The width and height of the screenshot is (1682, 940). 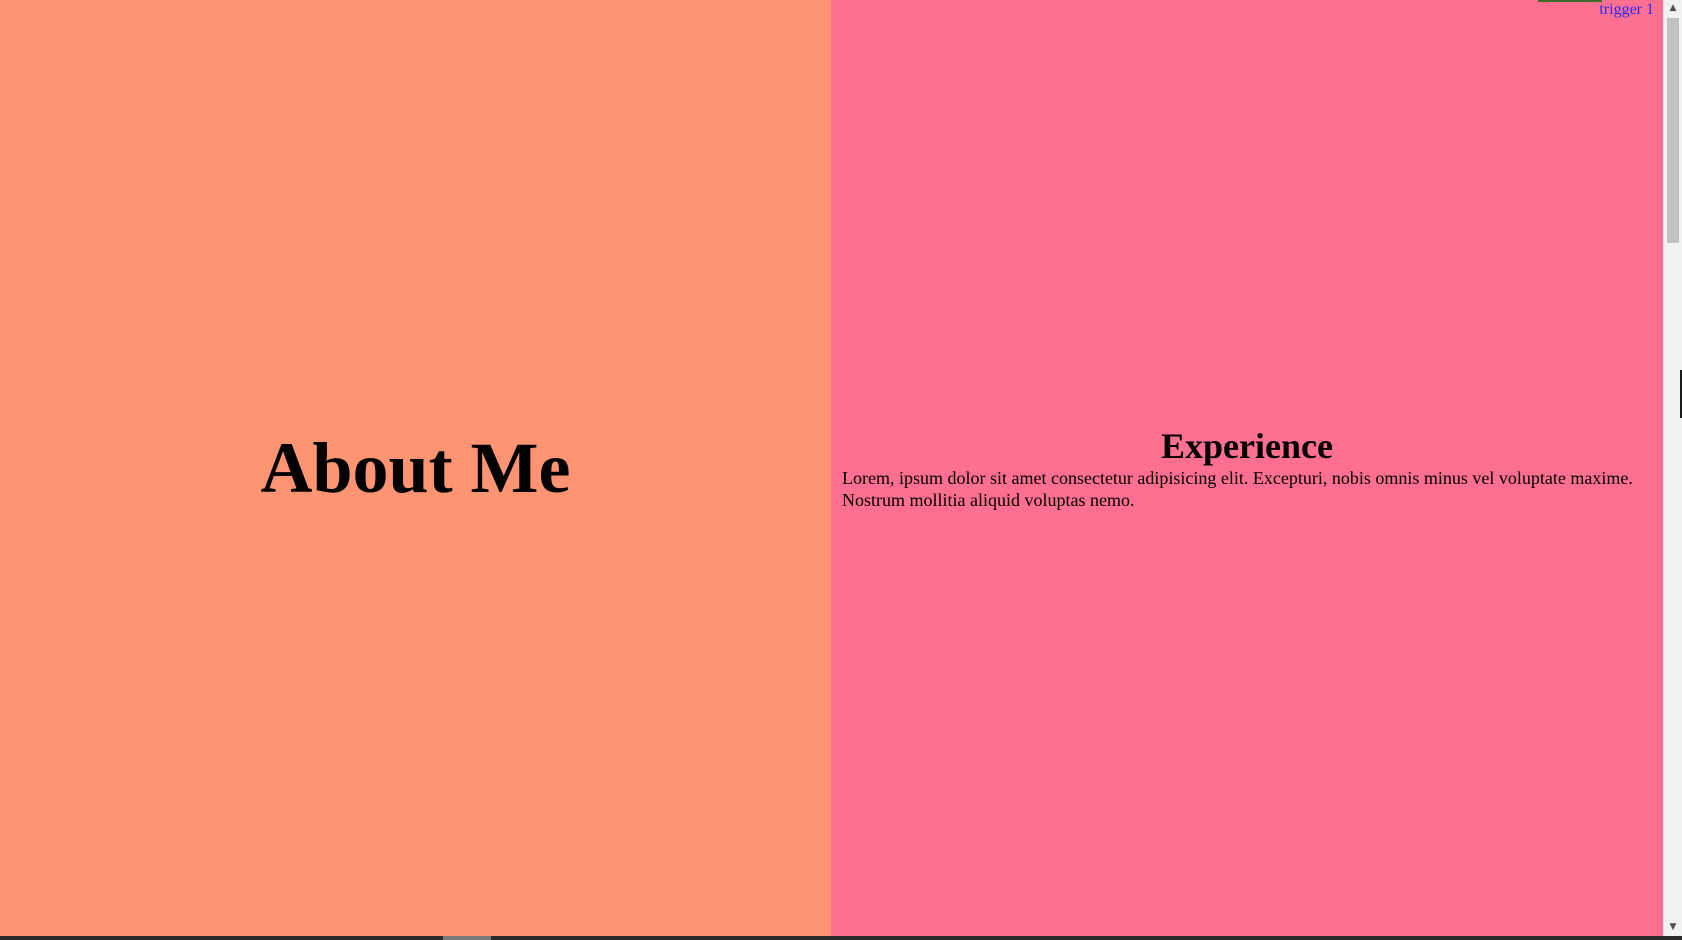 I want to click on experience-heading: Experience, so click(x=1247, y=446).